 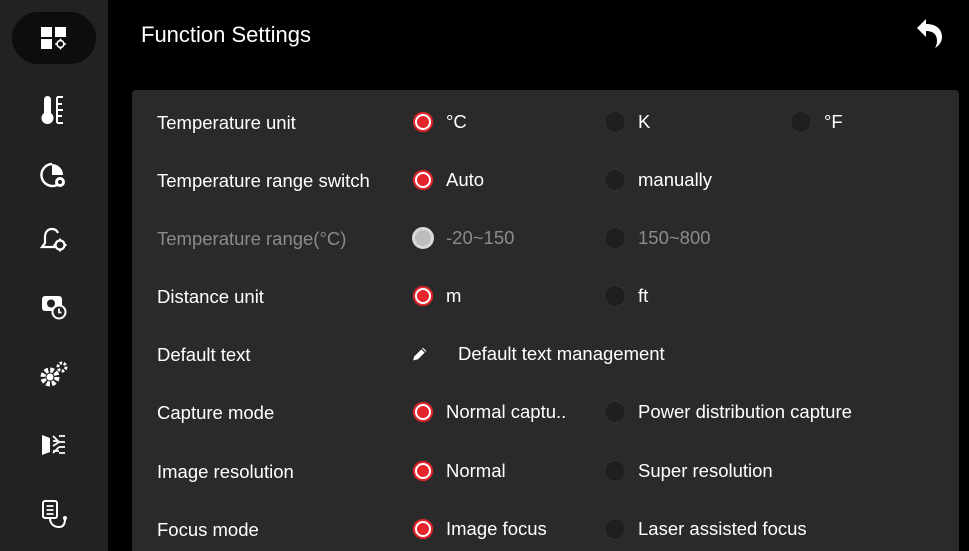 I want to click on sidebar-item-system-settings, so click(x=54, y=374).